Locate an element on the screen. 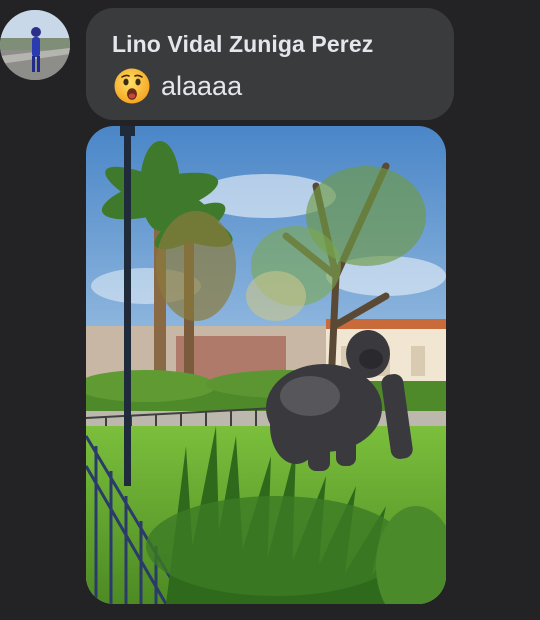 The height and width of the screenshot is (620, 540). avatar-photo-icon is located at coordinates (35, 45).